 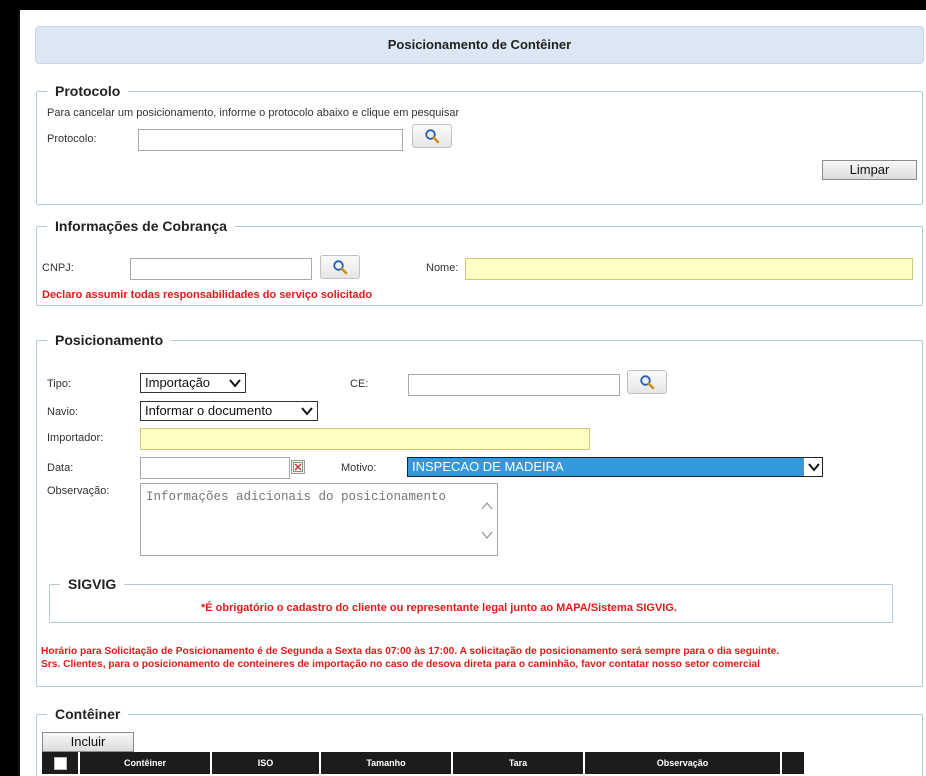 I want to click on nome-input, so click(x=689, y=269).